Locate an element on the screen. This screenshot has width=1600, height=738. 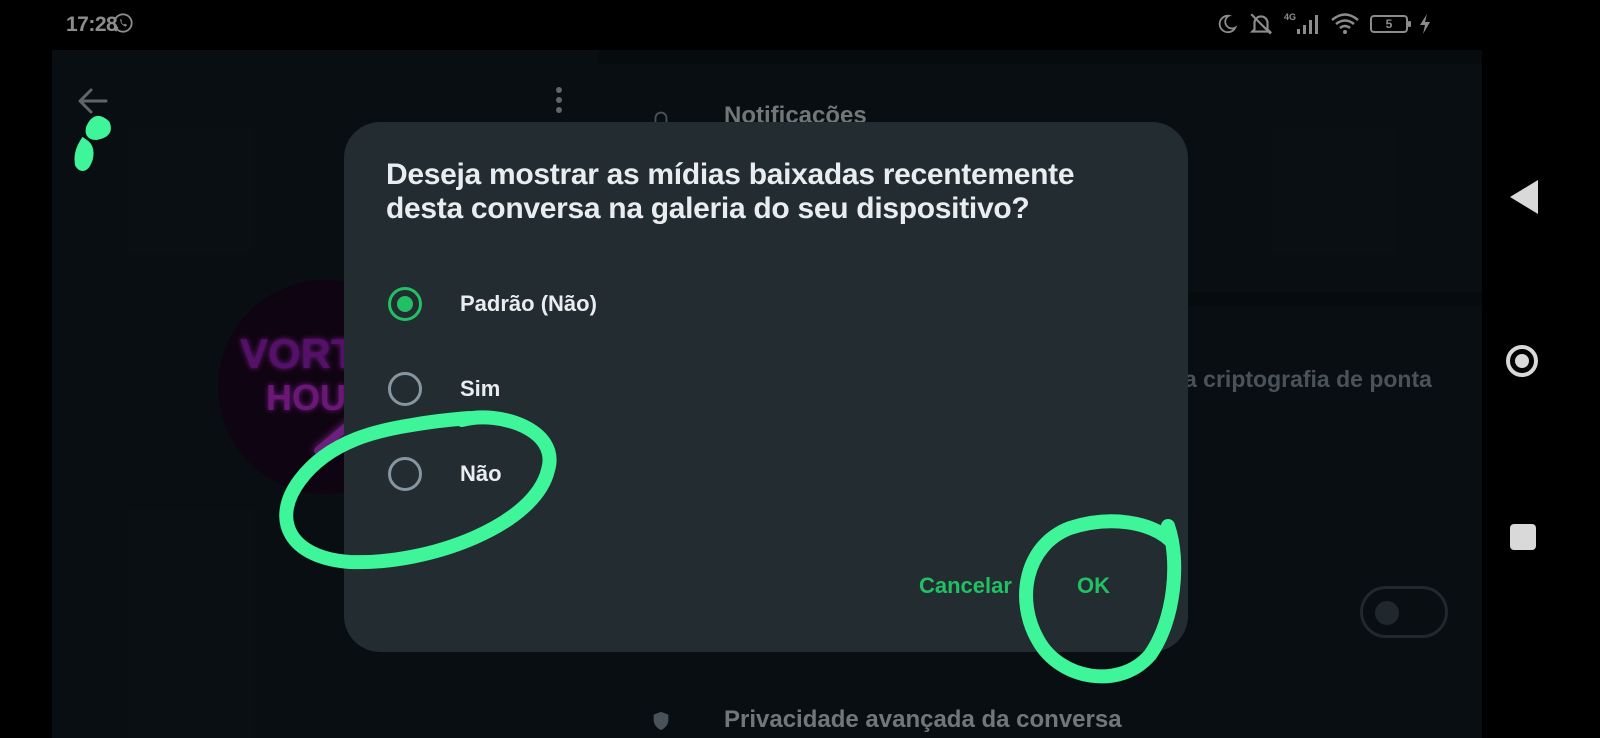
option-no: Não is located at coordinates (688, 474).